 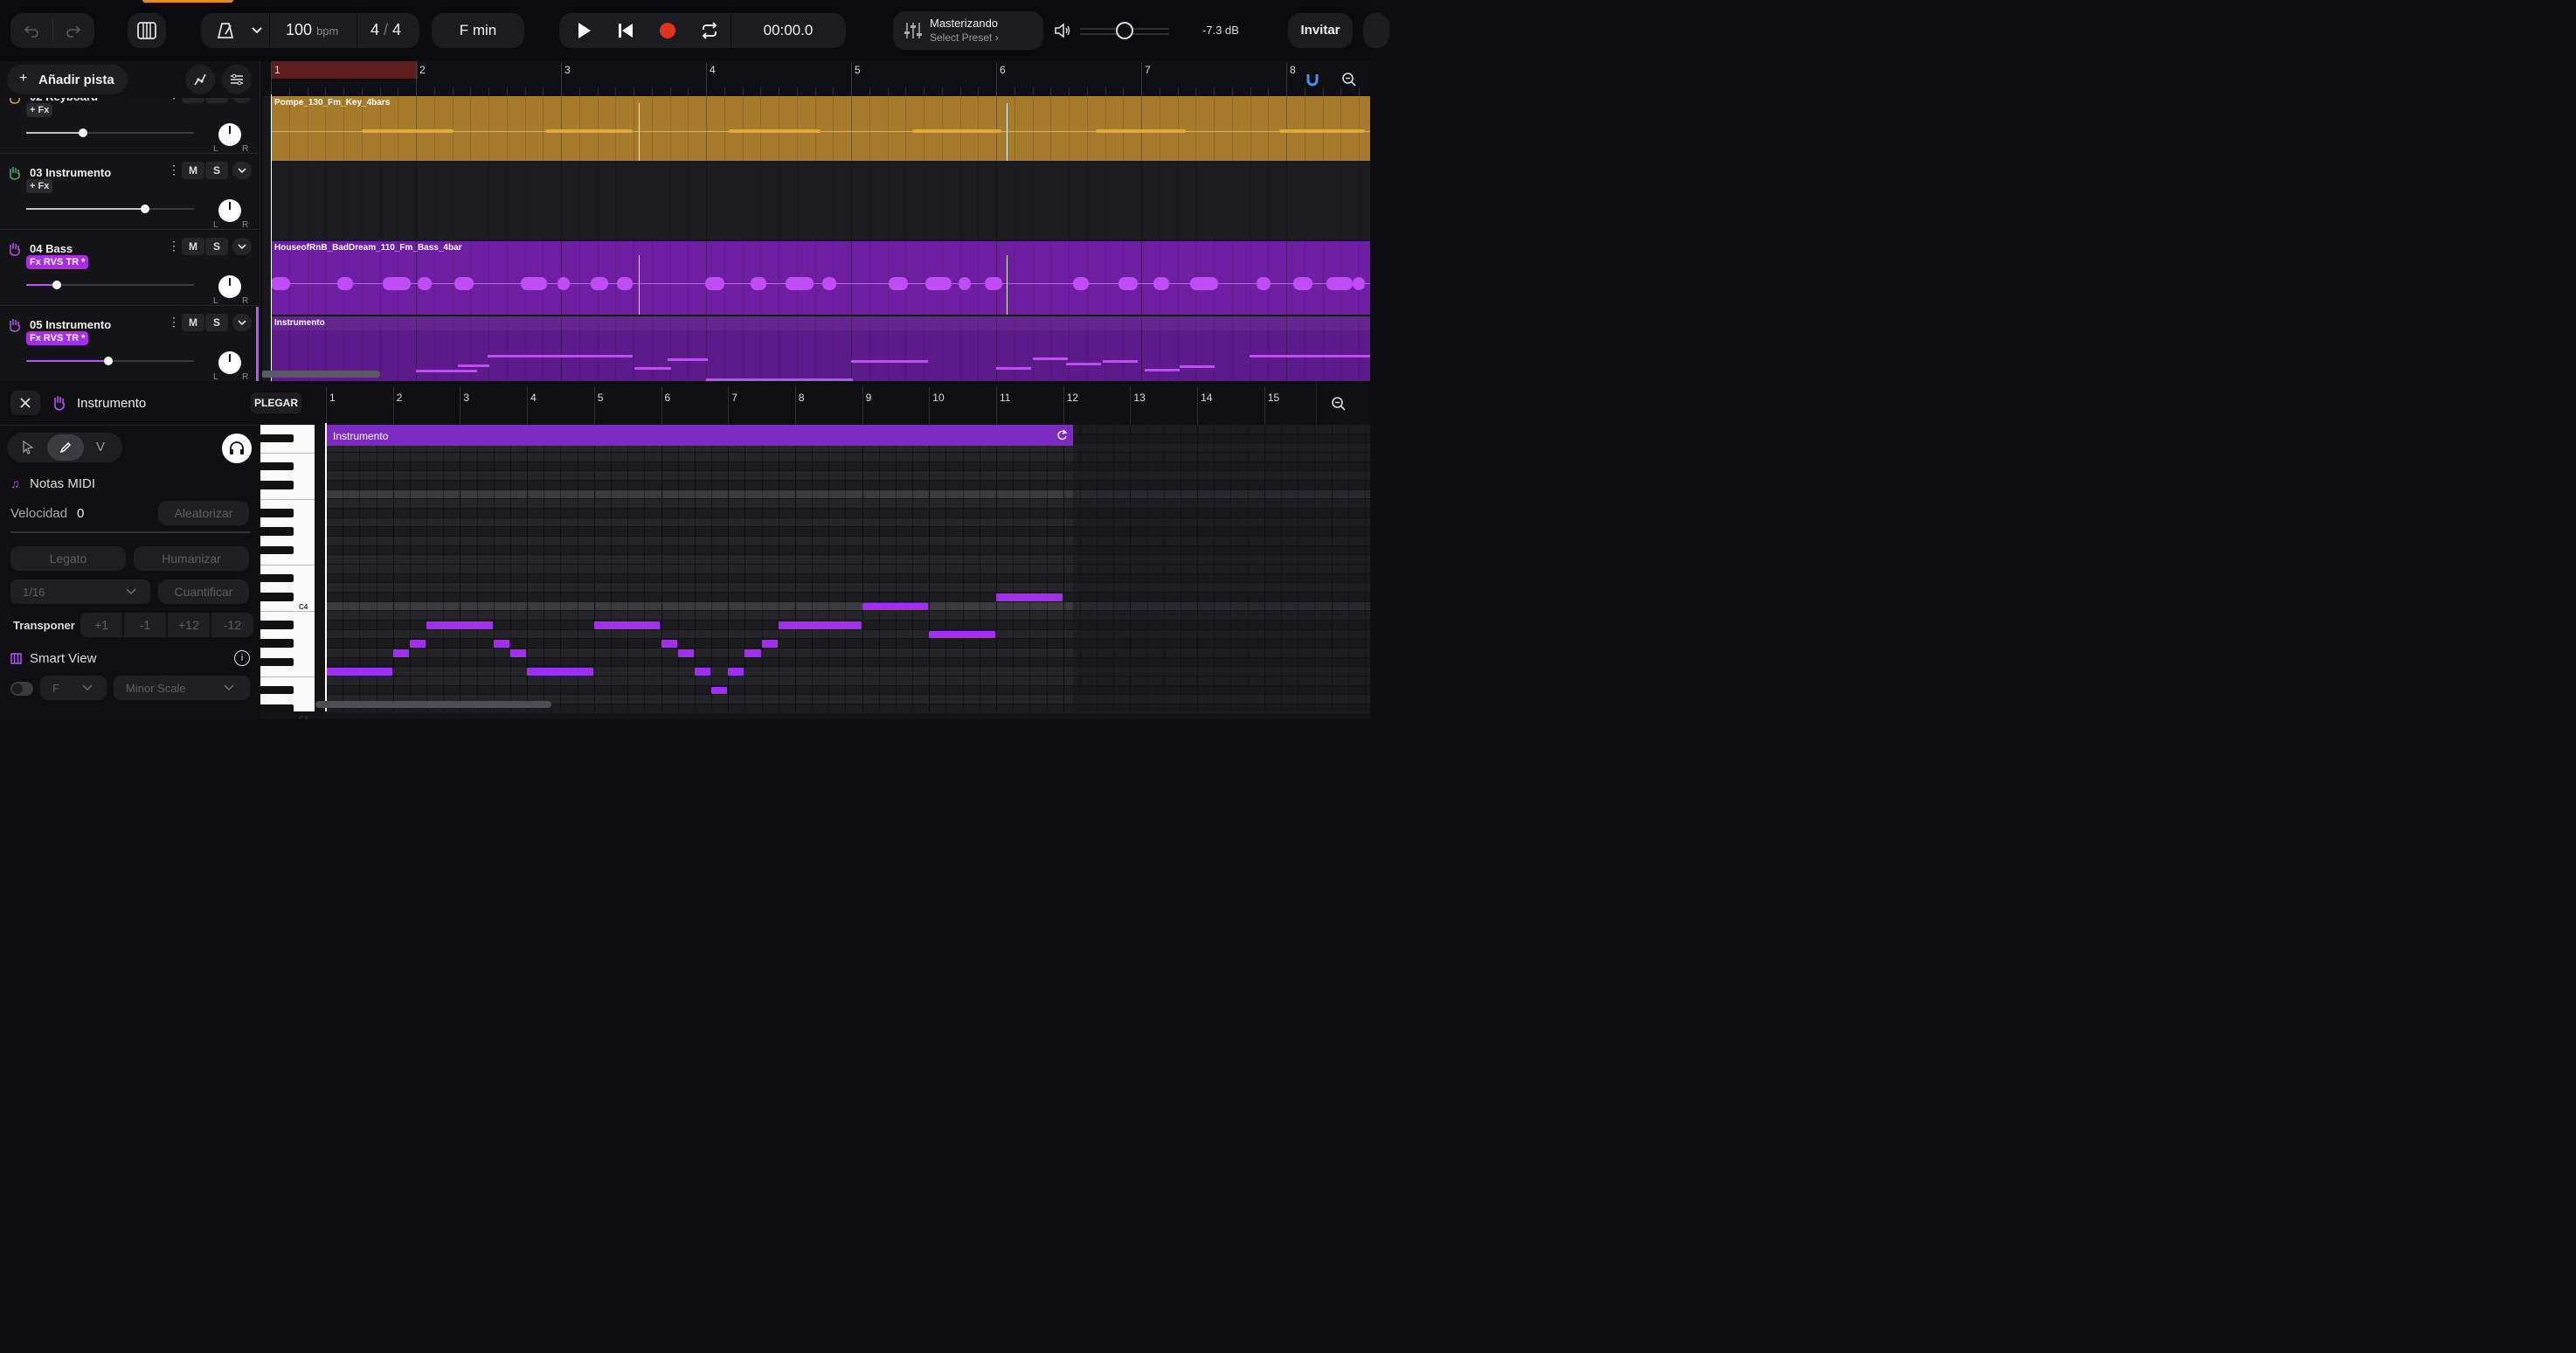 I want to click on fx-badge: + Fx, so click(x=39, y=110).